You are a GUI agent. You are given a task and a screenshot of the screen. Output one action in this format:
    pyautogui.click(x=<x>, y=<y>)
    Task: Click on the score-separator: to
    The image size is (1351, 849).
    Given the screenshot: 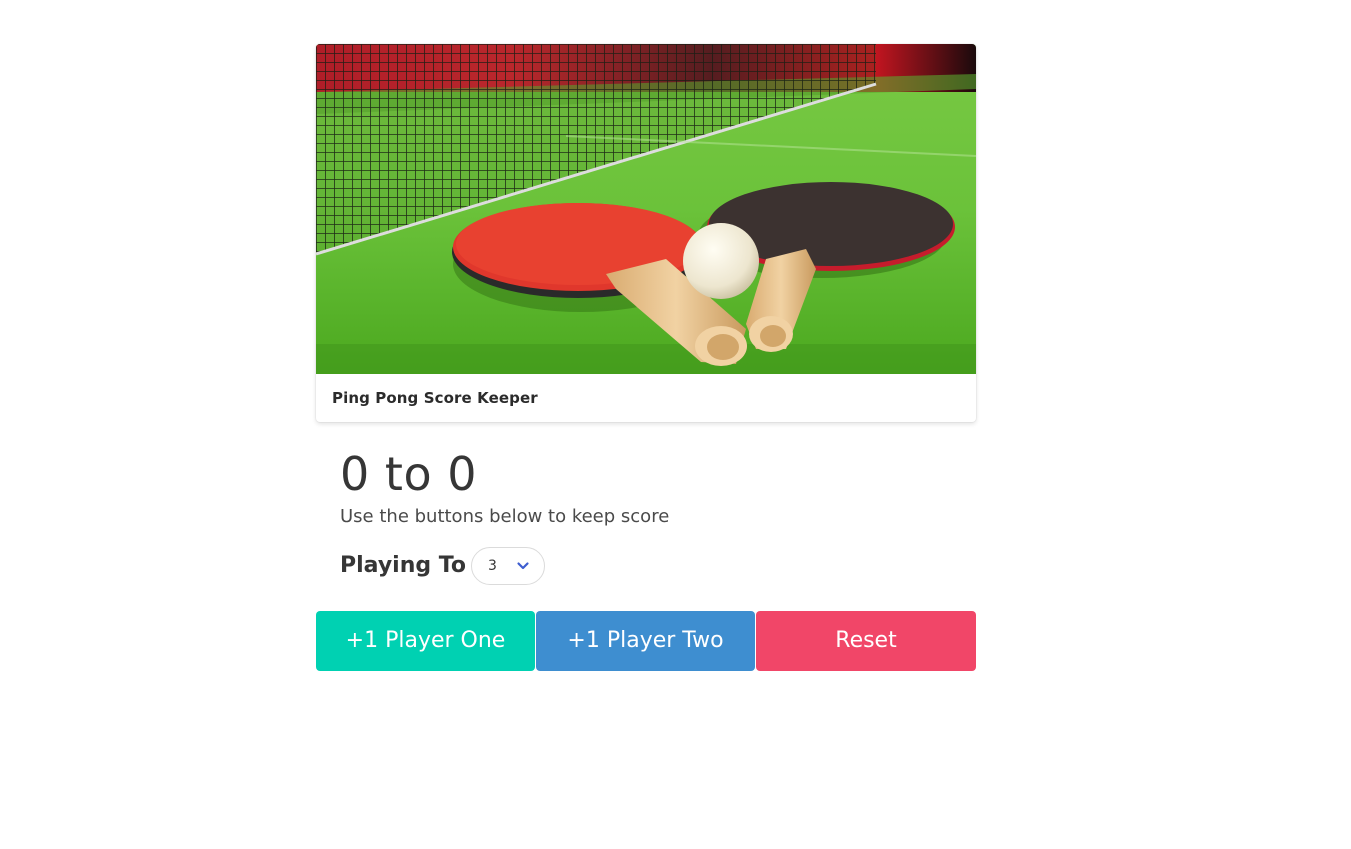 What is the action you would take?
    pyautogui.click(x=408, y=474)
    